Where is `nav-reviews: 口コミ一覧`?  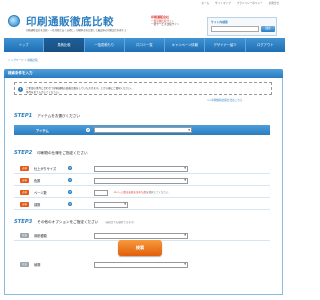
nav-reviews: 口コミ一覧 is located at coordinates (145, 45).